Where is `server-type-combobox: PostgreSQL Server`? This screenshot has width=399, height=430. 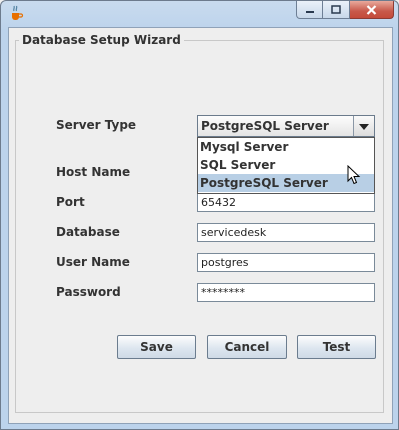
server-type-combobox: PostgreSQL Server is located at coordinates (286, 126).